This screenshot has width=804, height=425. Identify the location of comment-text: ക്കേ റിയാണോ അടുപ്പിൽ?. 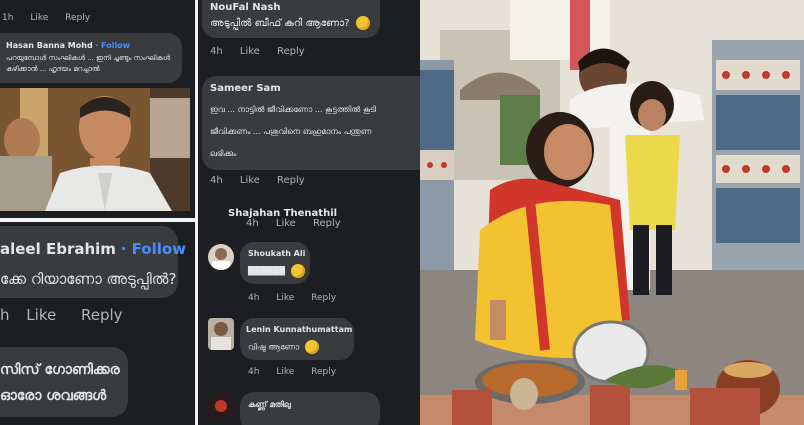
(88, 279).